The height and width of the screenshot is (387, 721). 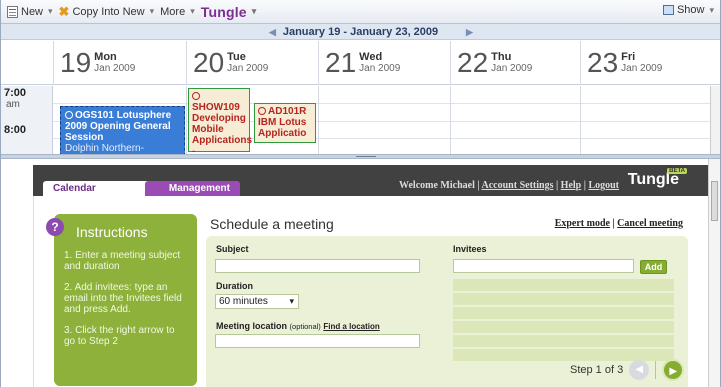 What do you see at coordinates (285, 123) in the screenshot?
I see `event-ad101r: AD101R IBM Lotus Applicatio` at bounding box center [285, 123].